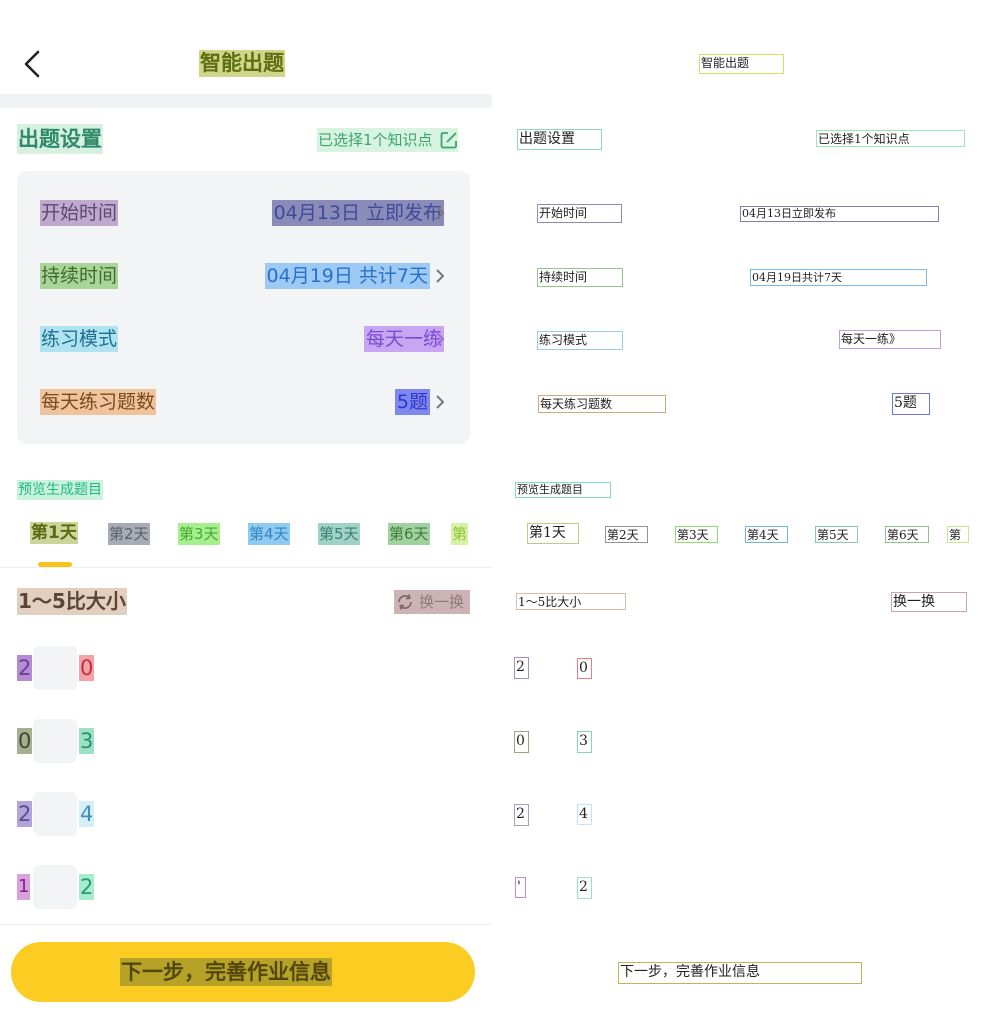 The width and height of the screenshot is (982, 1026). I want to click on next-button-label: 下一步，完善作业信息, so click(226, 972).